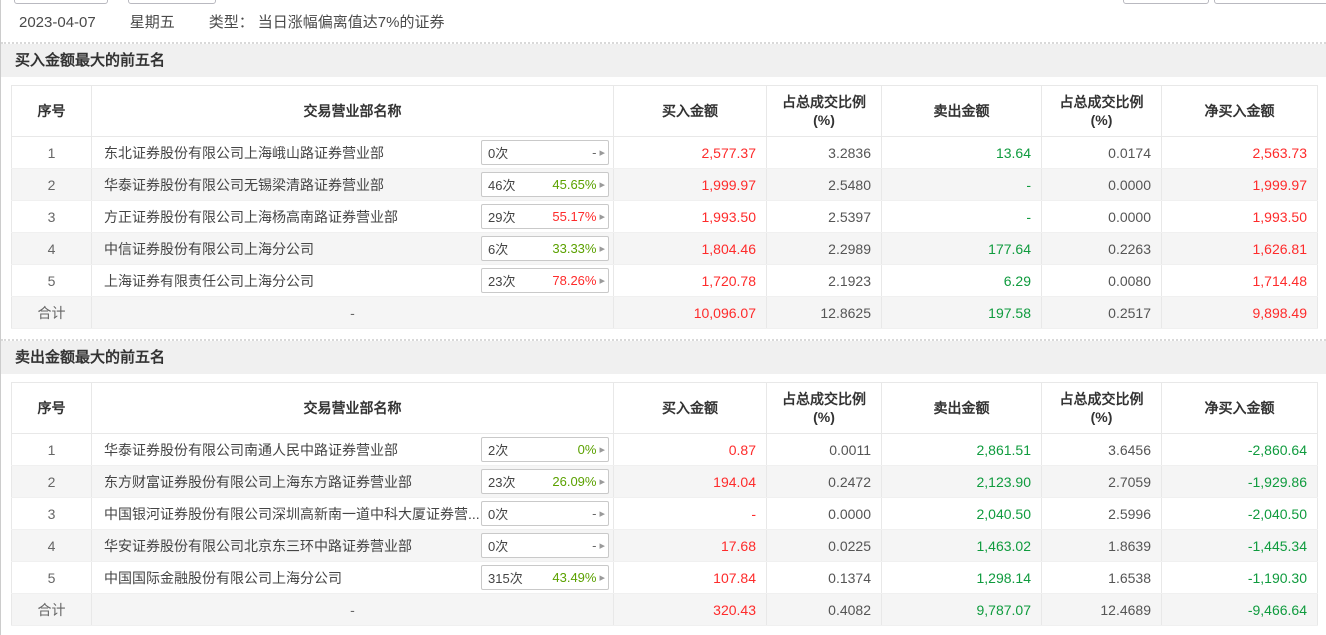 The width and height of the screenshot is (1326, 635). I want to click on sell-ratio: 0.0000, so click(1101, 184).